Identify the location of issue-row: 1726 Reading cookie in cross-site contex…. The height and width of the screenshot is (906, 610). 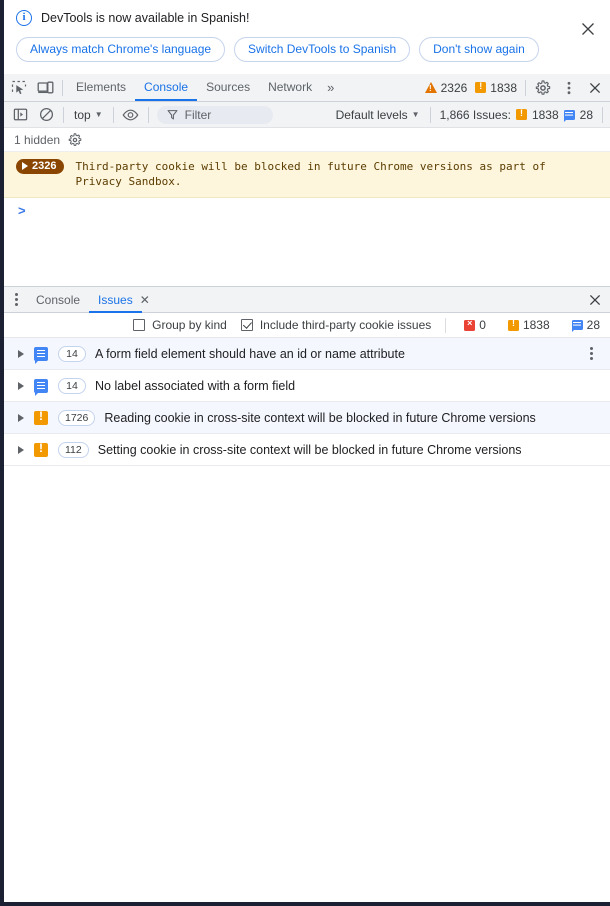
(307, 418).